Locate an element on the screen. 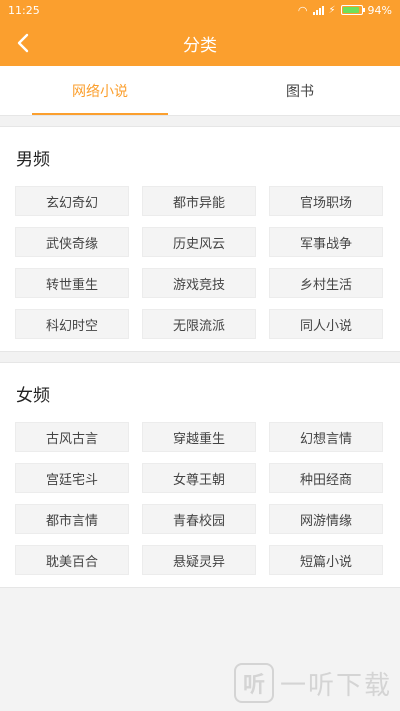  category-chip: 玄幻奇幻 is located at coordinates (72, 201).